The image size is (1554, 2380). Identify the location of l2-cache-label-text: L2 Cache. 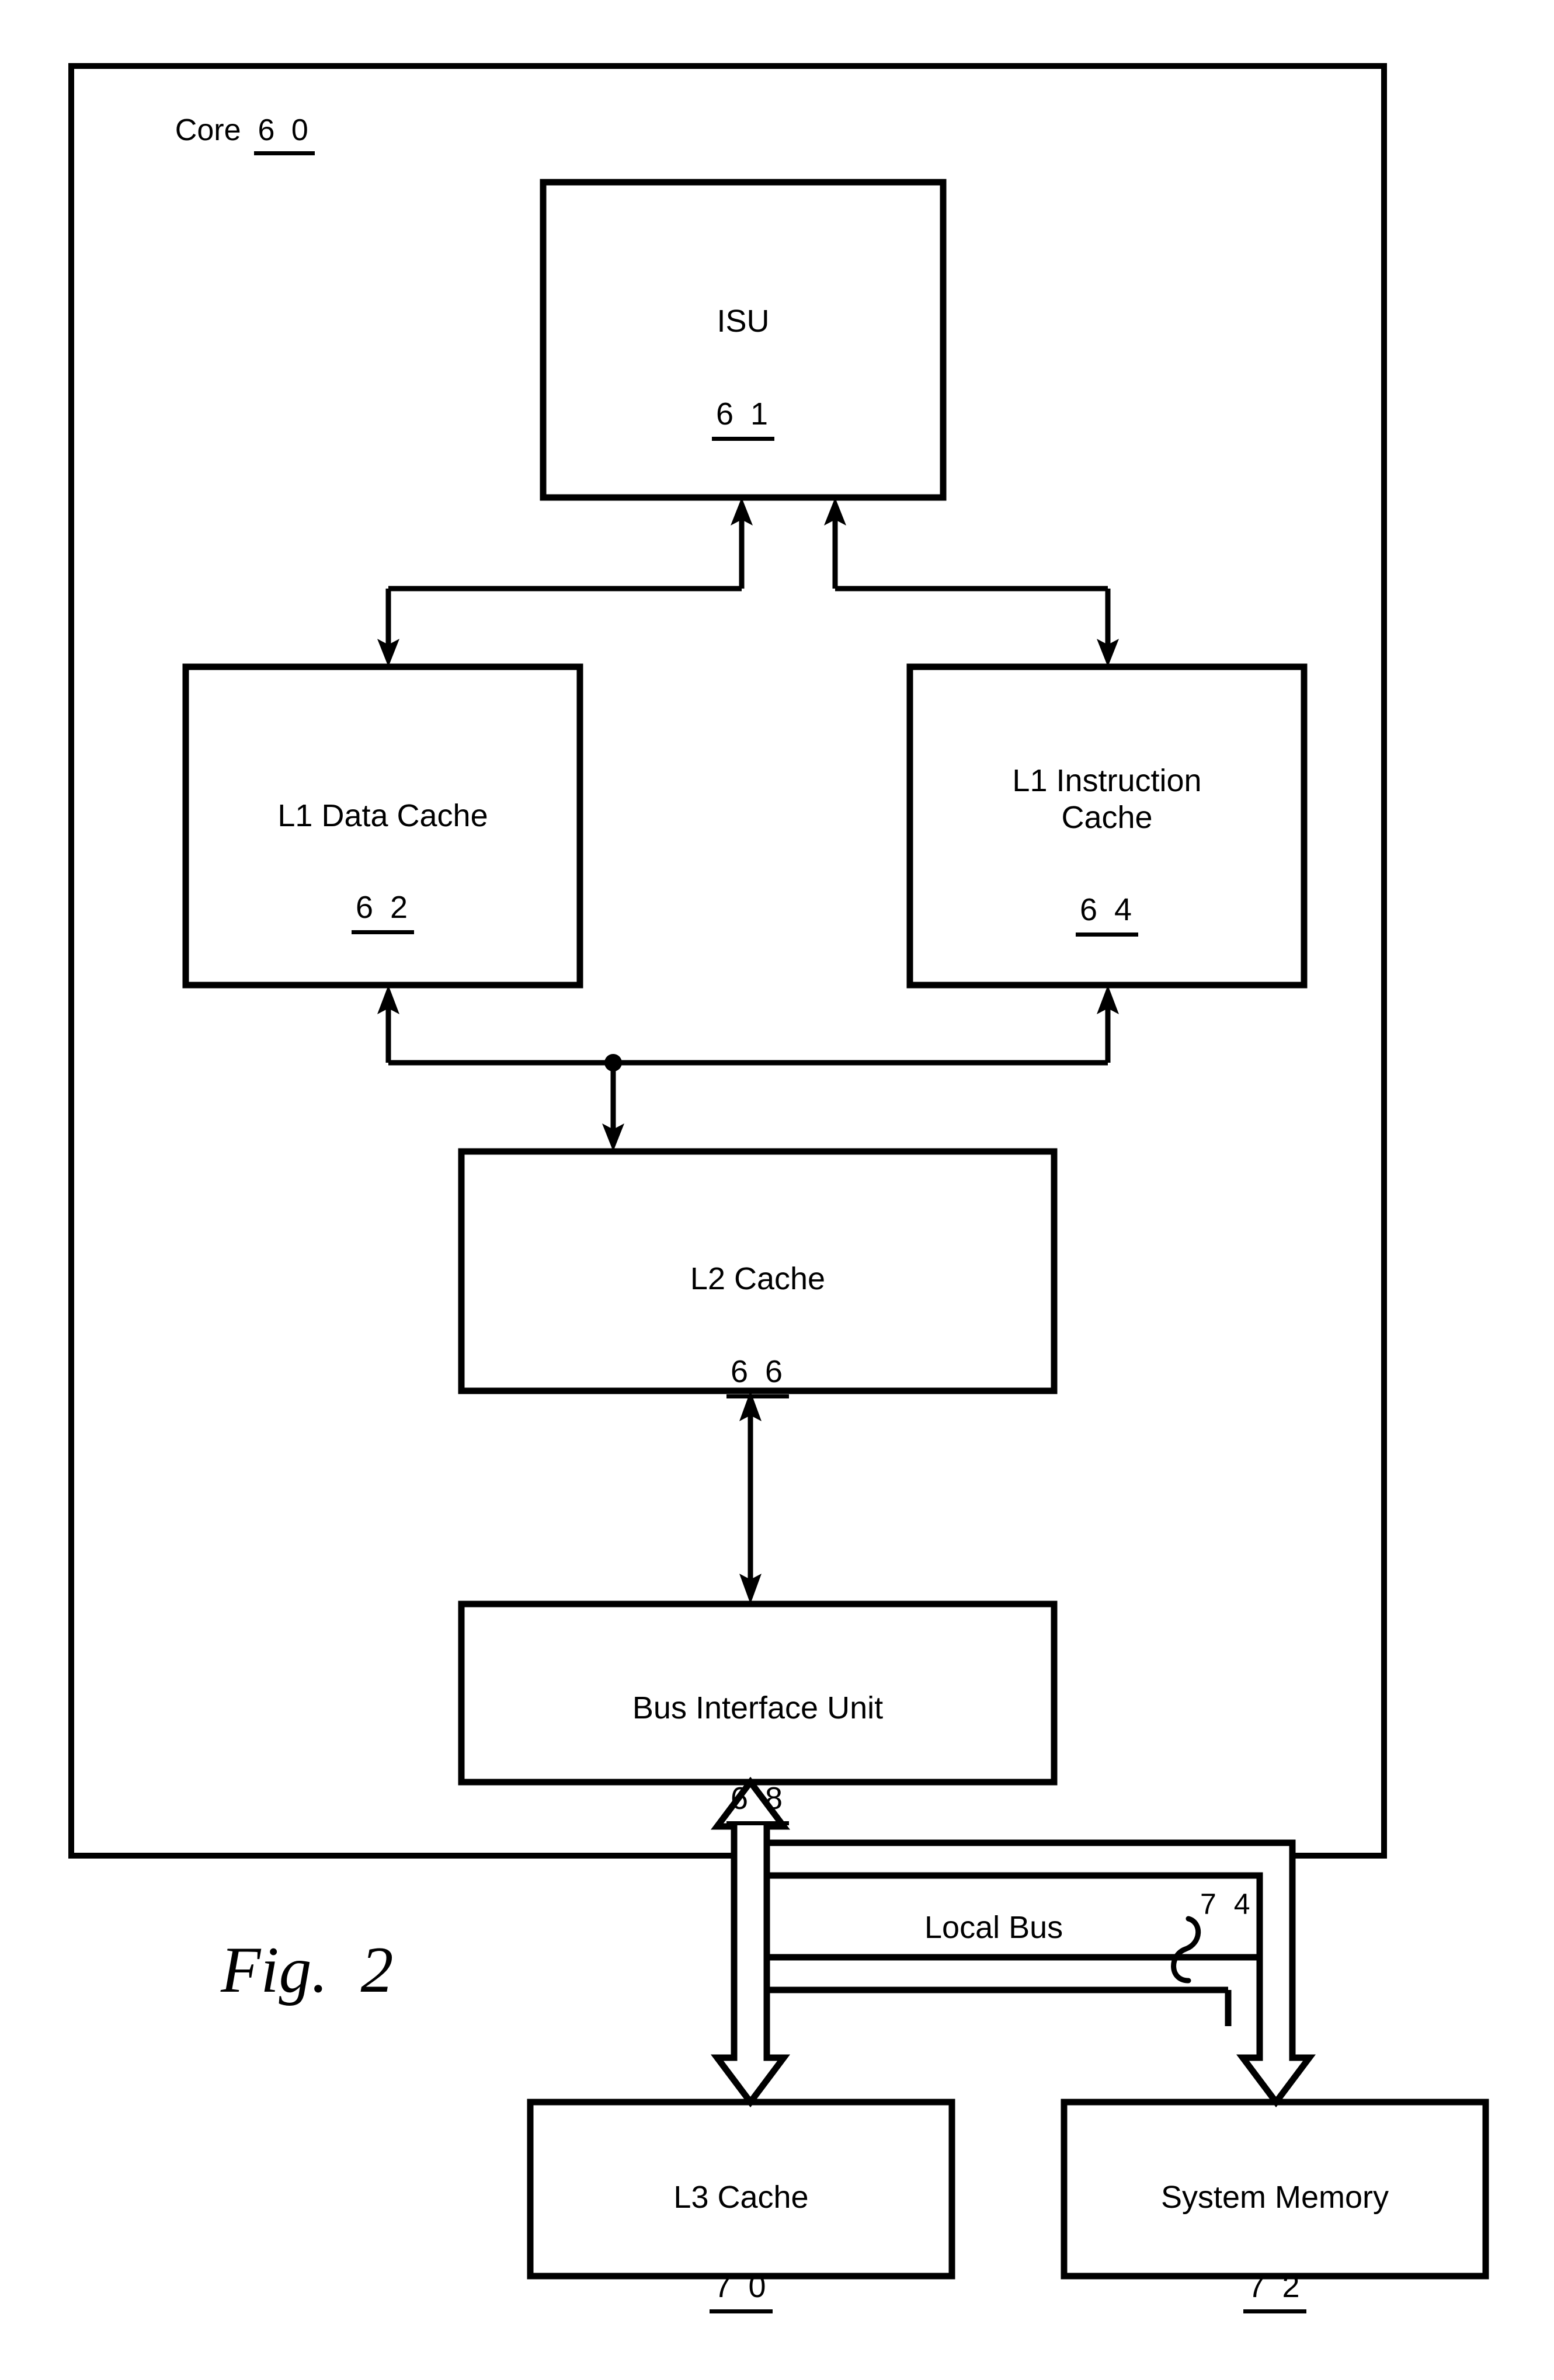
(758, 1278).